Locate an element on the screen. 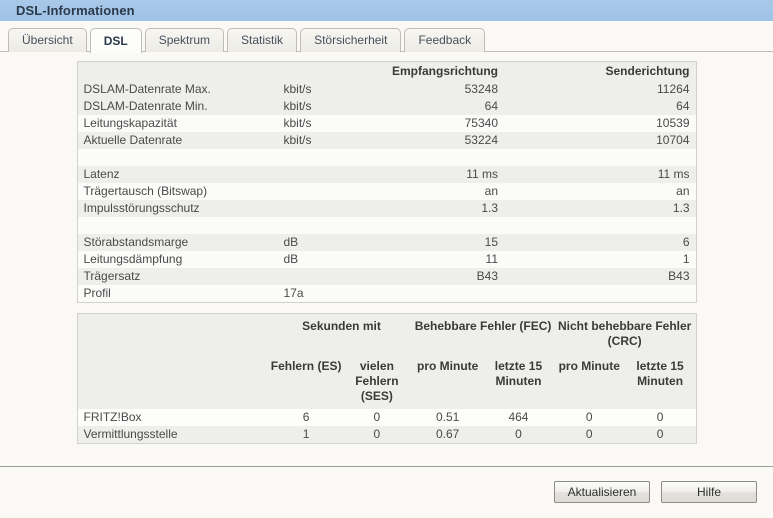 This screenshot has width=773, height=518. sub-header-crc-pro-minute: pro Minute is located at coordinates (589, 384).